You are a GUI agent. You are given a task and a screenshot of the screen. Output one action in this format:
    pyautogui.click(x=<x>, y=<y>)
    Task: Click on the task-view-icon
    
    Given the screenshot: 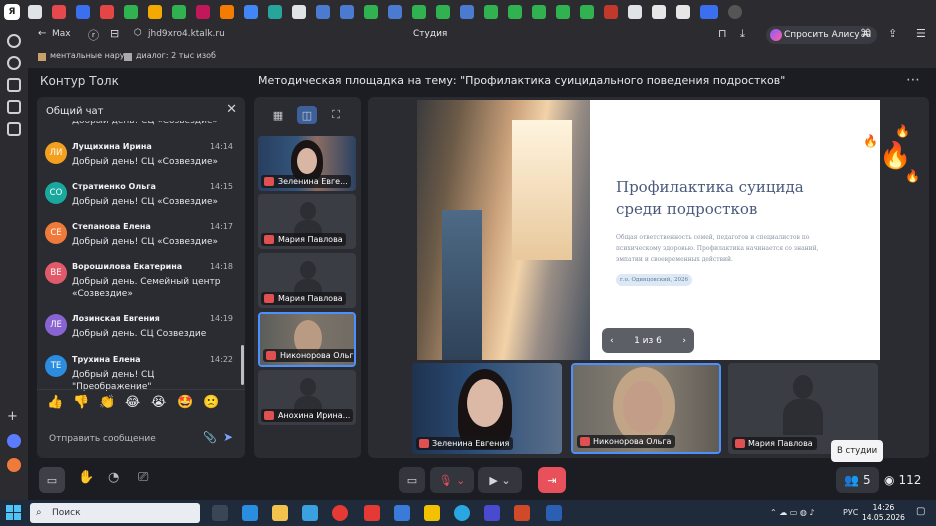 What is the action you would take?
    pyautogui.click(x=220, y=513)
    